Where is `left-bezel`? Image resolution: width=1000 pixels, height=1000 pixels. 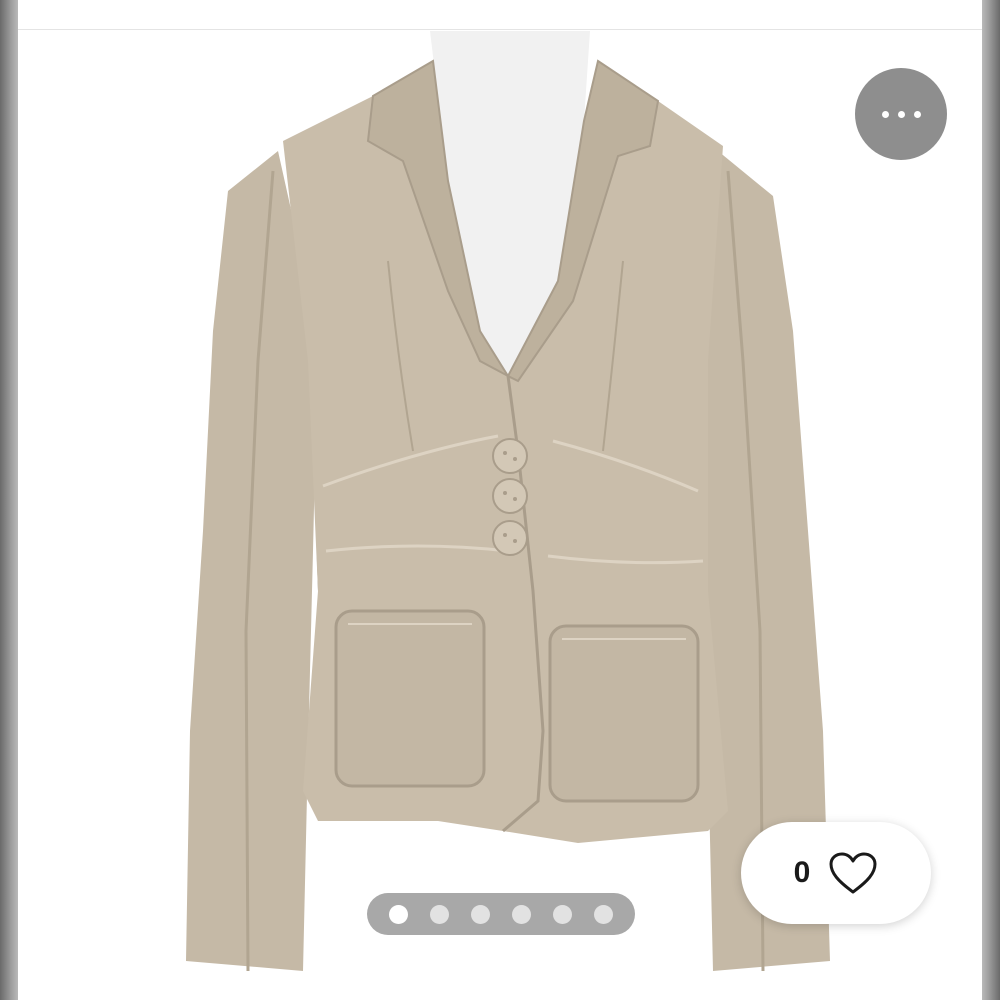 left-bezel is located at coordinates (9, 500).